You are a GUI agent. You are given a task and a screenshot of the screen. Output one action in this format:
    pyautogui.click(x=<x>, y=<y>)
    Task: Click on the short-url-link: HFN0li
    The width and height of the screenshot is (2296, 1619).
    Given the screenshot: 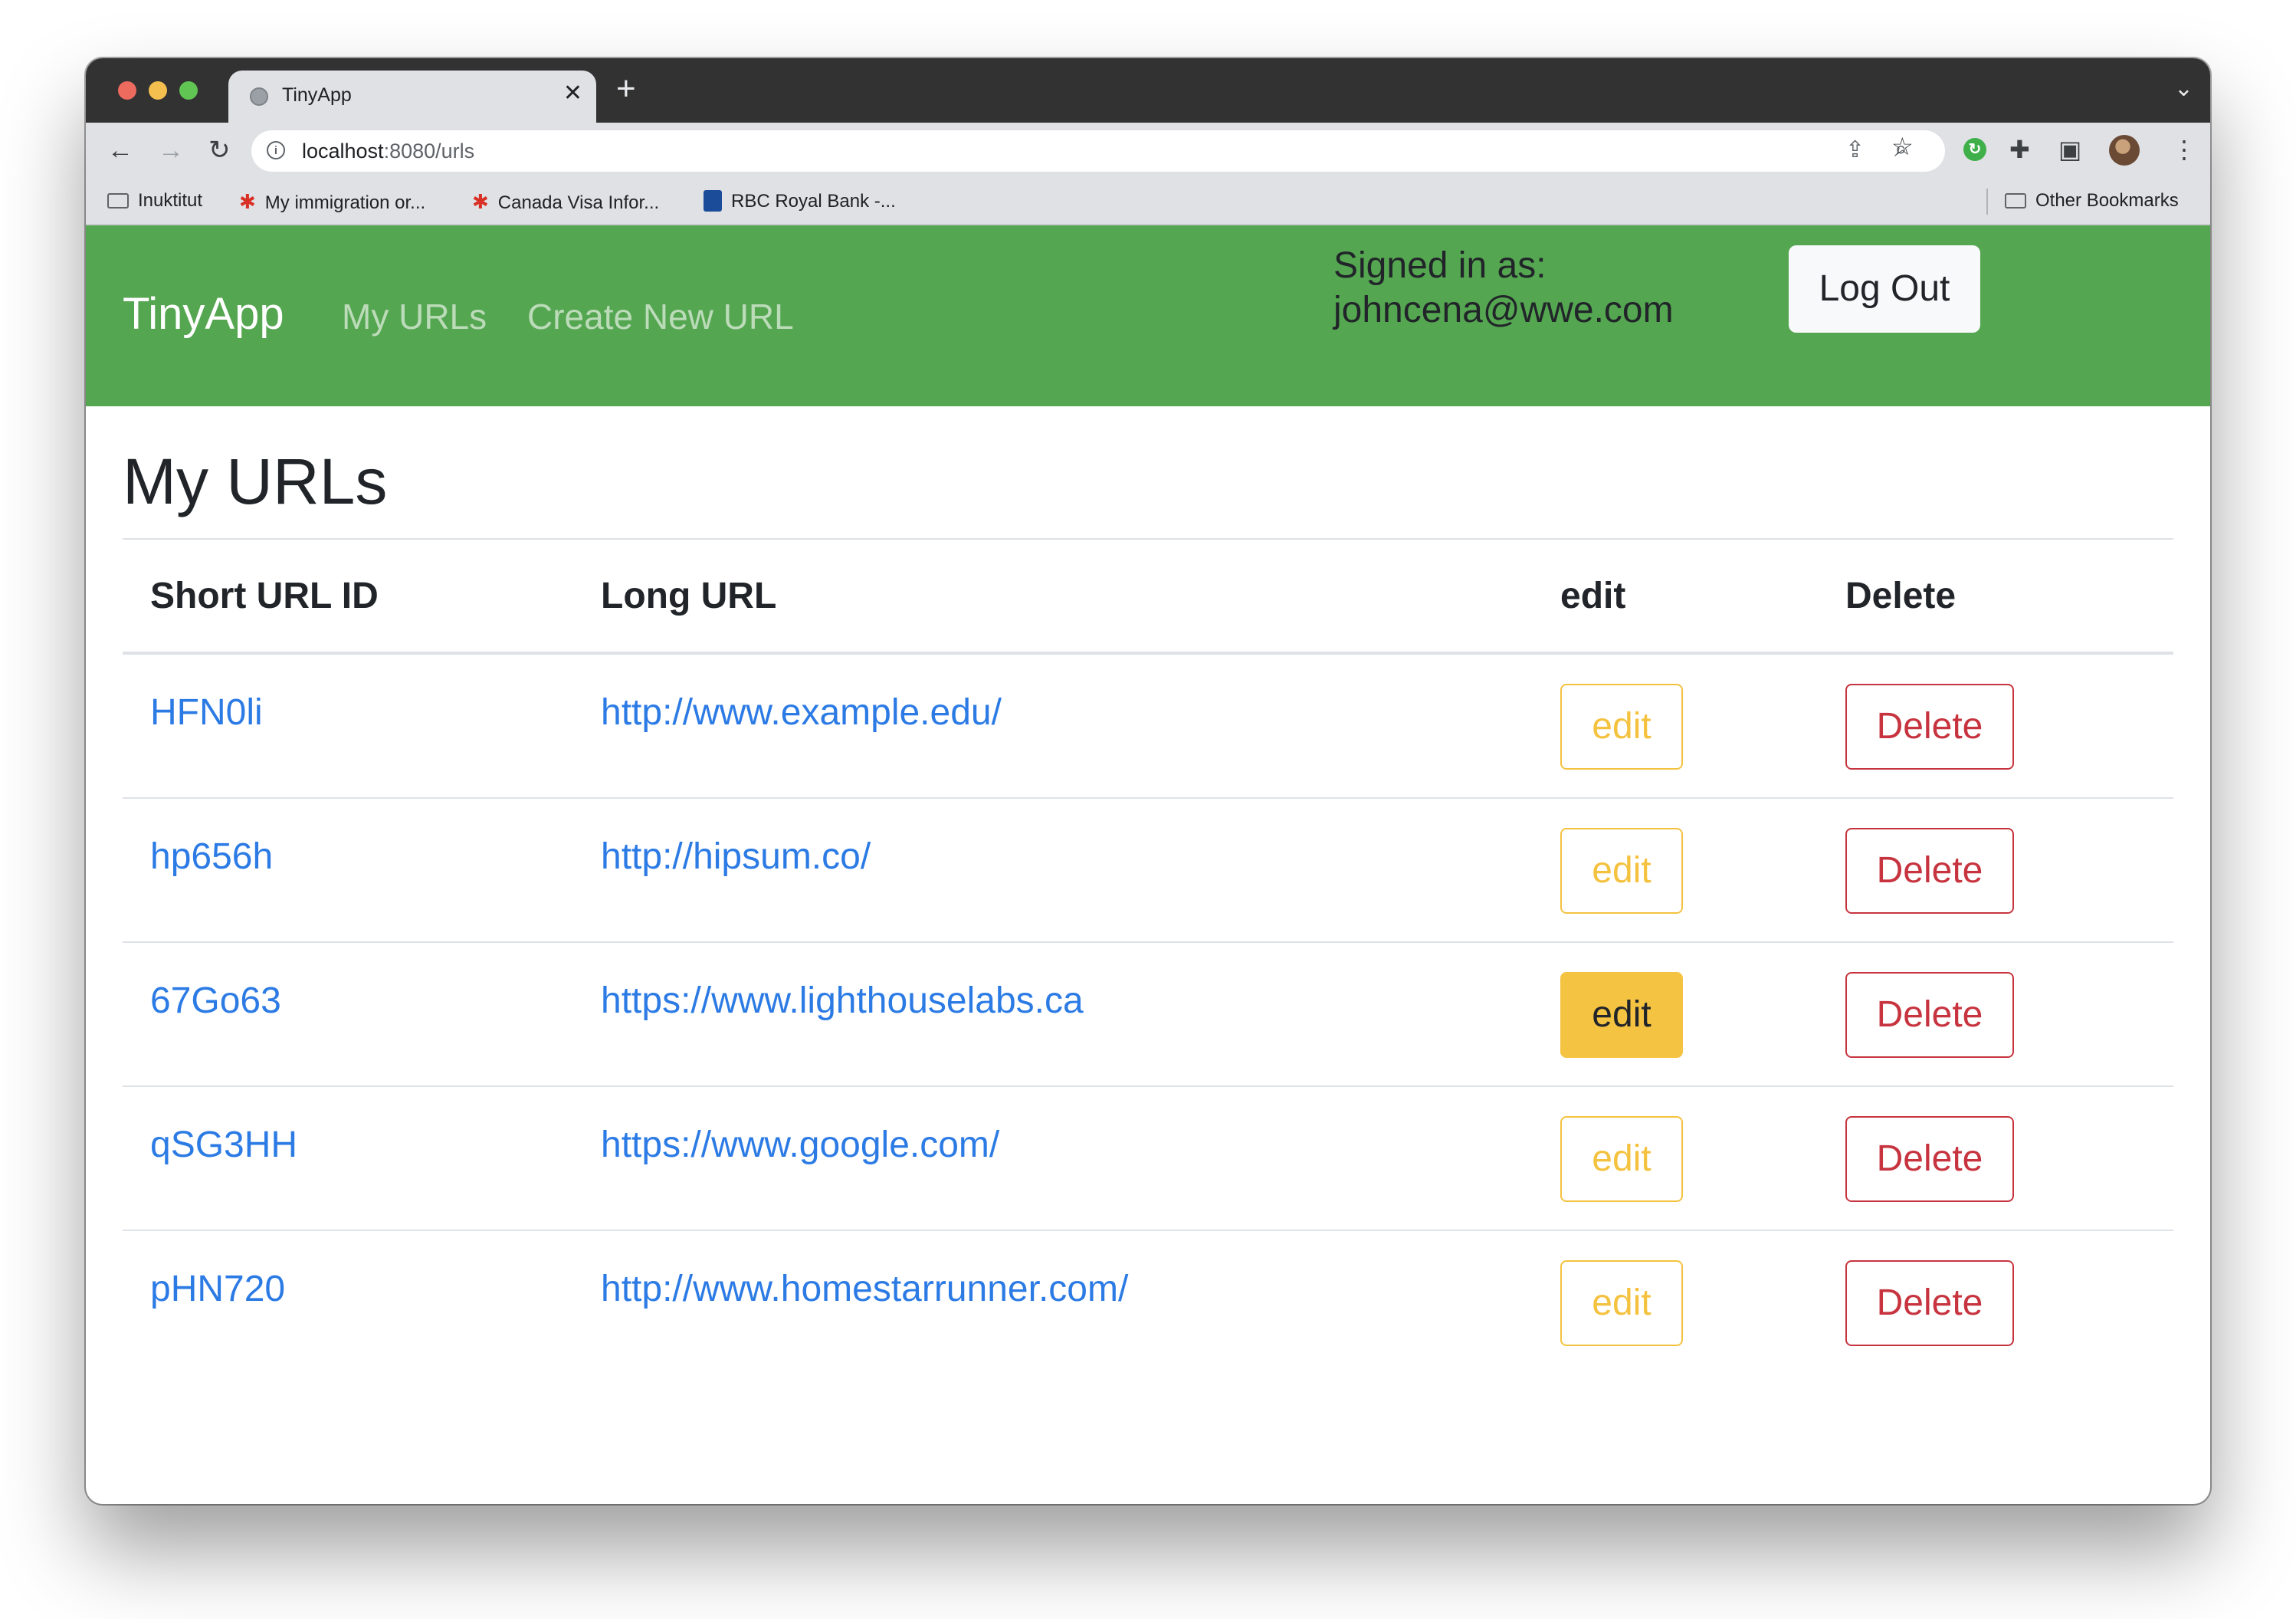 What is the action you would take?
    pyautogui.click(x=361, y=712)
    